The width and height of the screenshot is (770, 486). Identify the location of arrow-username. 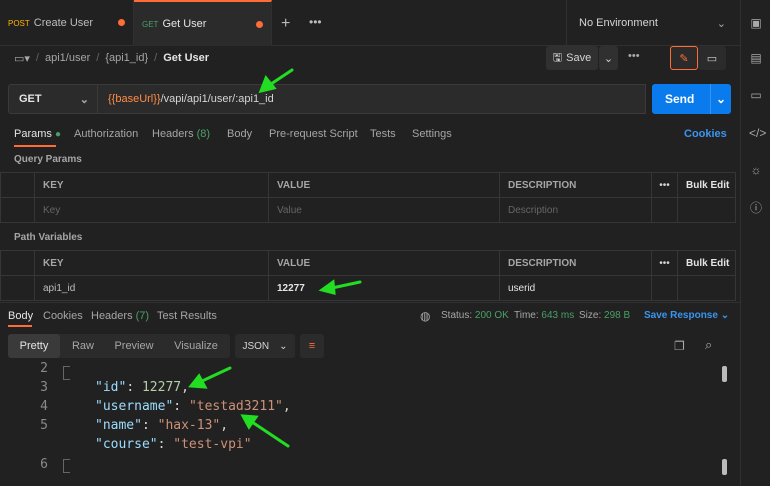
(270, 434).